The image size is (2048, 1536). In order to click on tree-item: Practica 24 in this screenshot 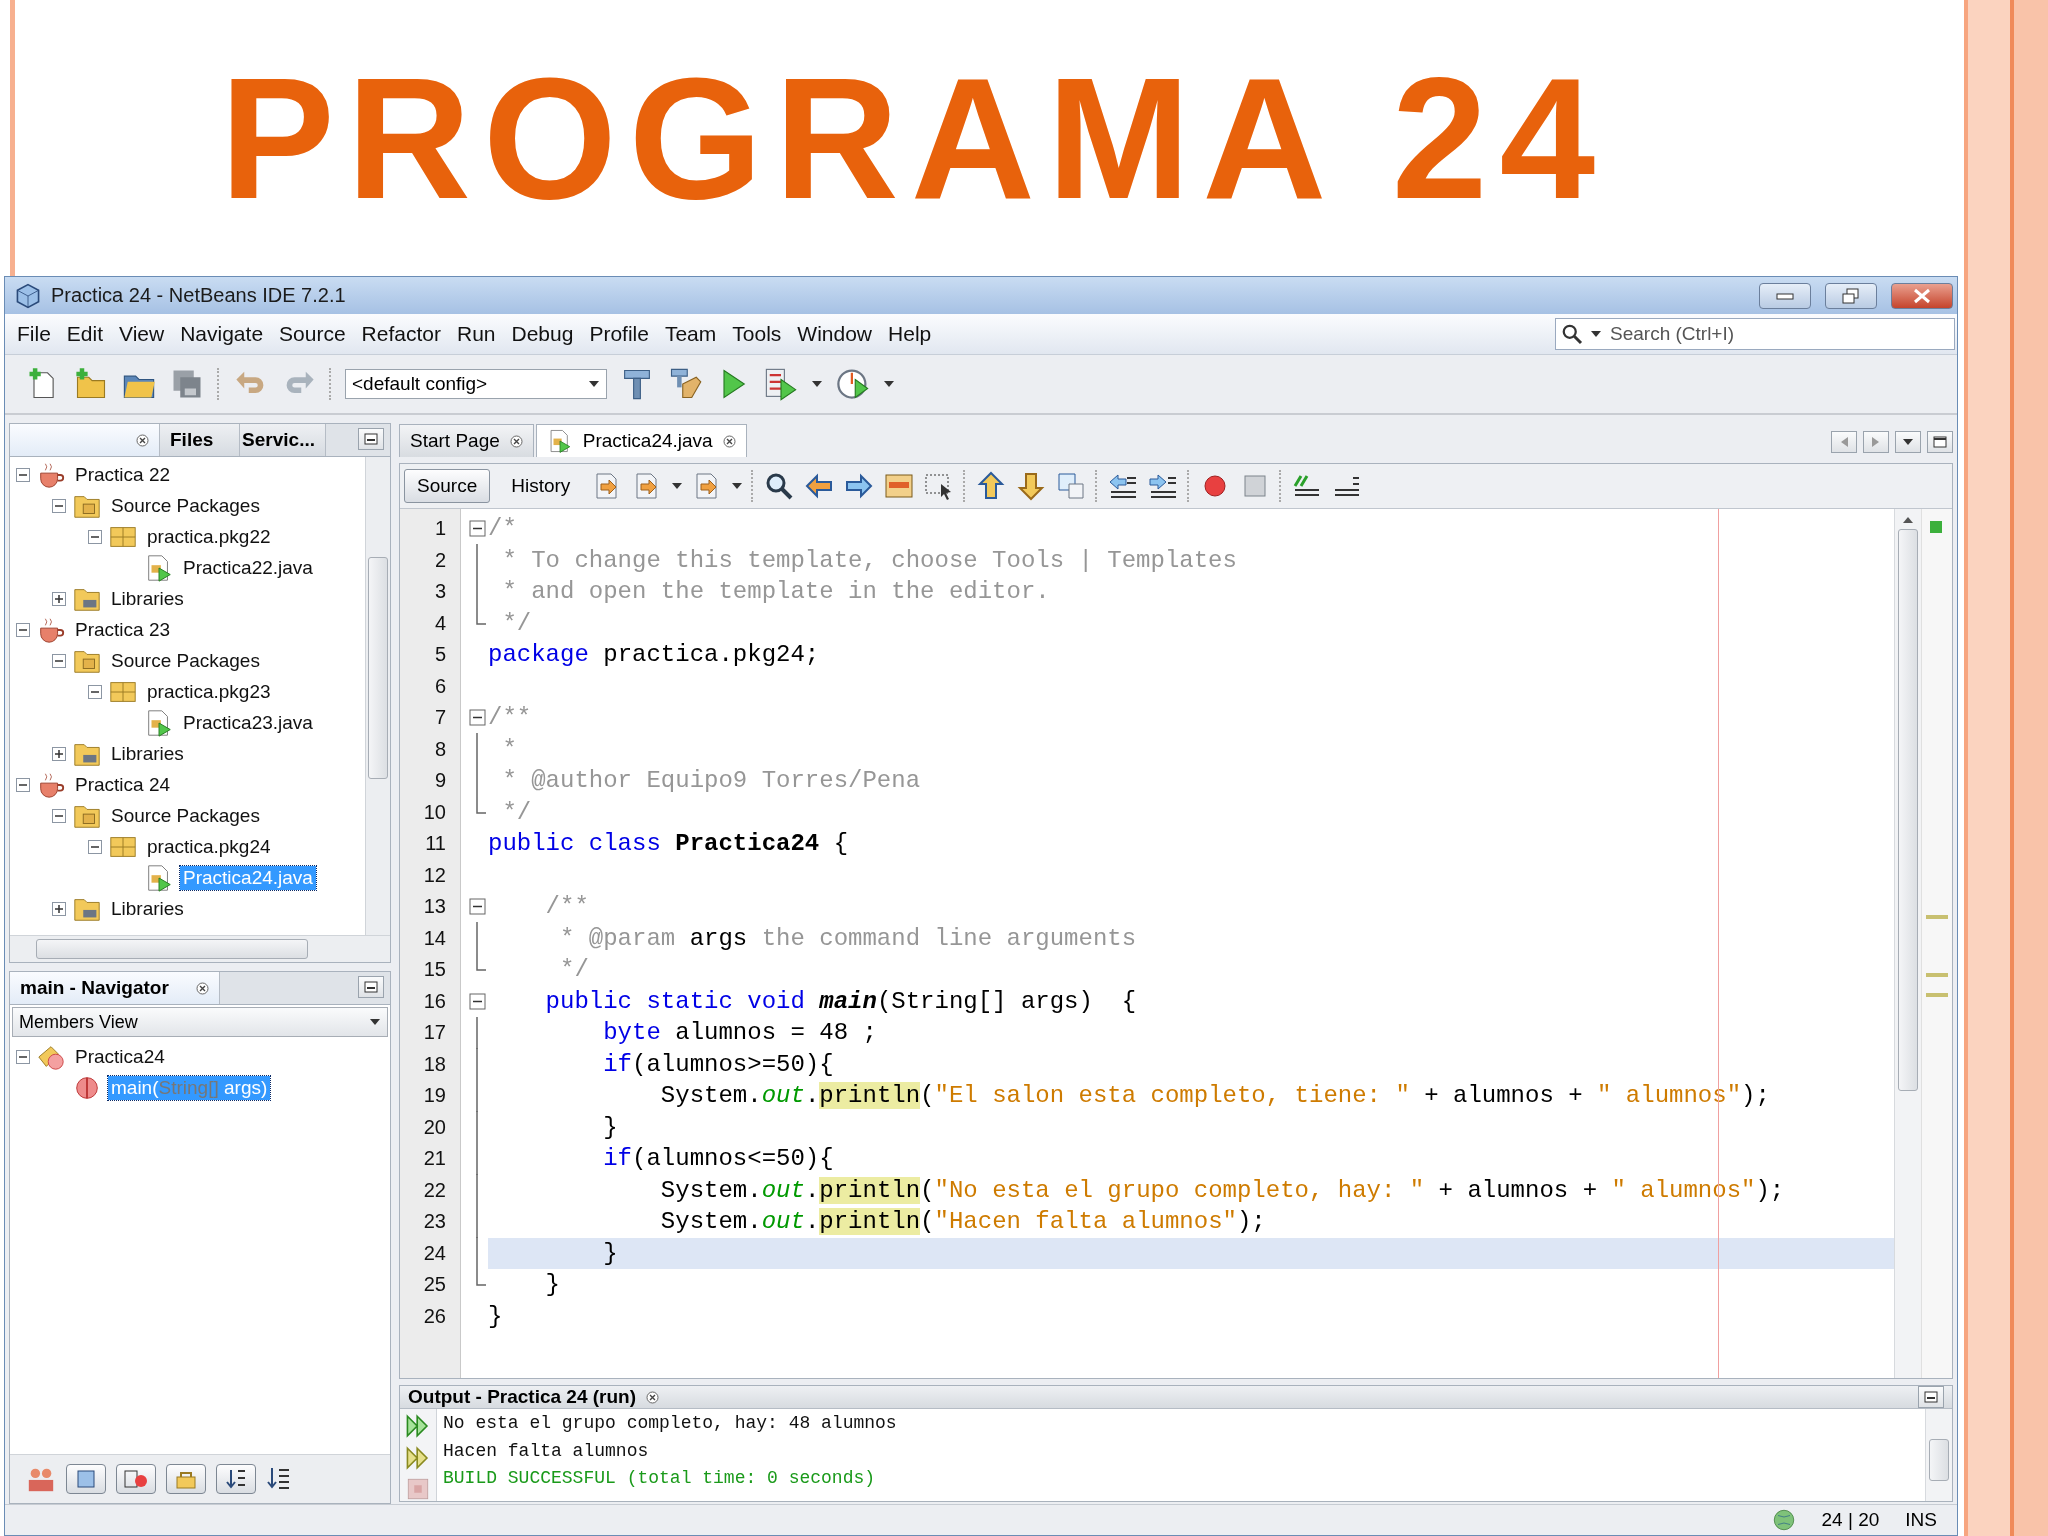, I will do `click(123, 784)`.